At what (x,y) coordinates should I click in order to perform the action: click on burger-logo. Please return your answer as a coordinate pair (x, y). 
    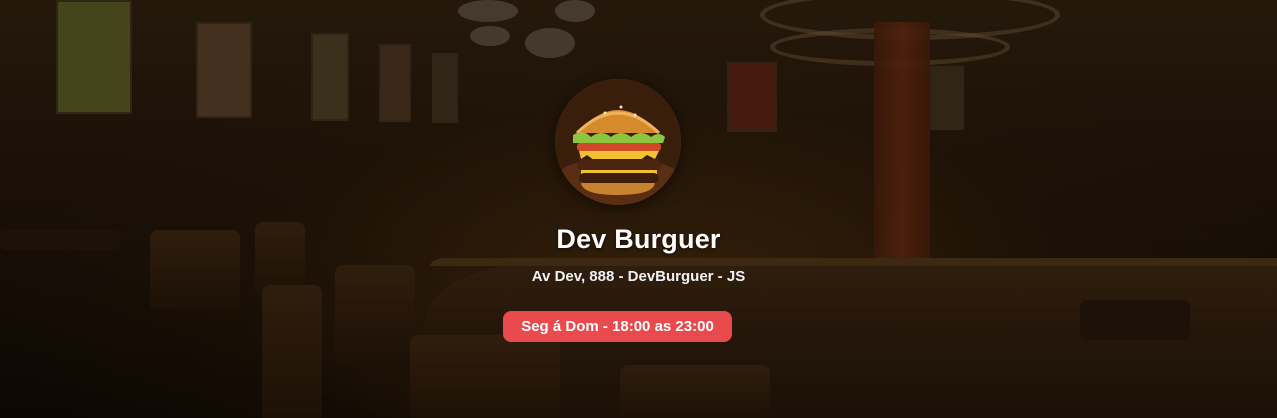
    Looking at the image, I should click on (618, 142).